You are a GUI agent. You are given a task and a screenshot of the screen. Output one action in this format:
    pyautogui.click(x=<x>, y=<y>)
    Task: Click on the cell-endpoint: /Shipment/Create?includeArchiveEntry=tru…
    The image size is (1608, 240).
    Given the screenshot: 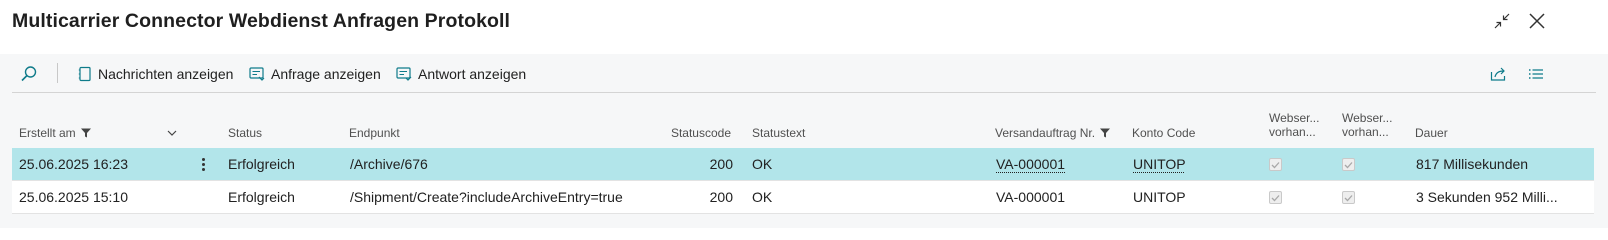 What is the action you would take?
    pyautogui.click(x=486, y=197)
    